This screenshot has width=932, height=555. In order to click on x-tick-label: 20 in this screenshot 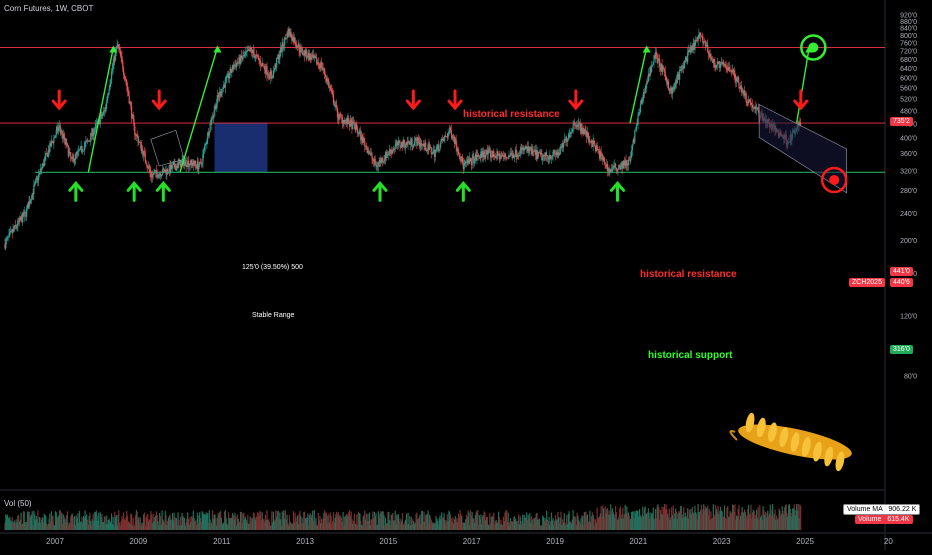, I will do `click(888, 541)`.